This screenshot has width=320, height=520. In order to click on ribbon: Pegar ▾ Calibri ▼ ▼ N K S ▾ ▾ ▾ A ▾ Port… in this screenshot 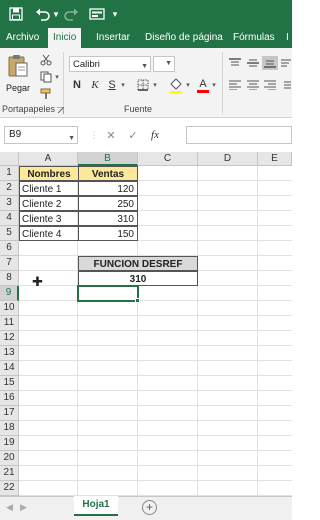, I will do `click(146, 83)`.